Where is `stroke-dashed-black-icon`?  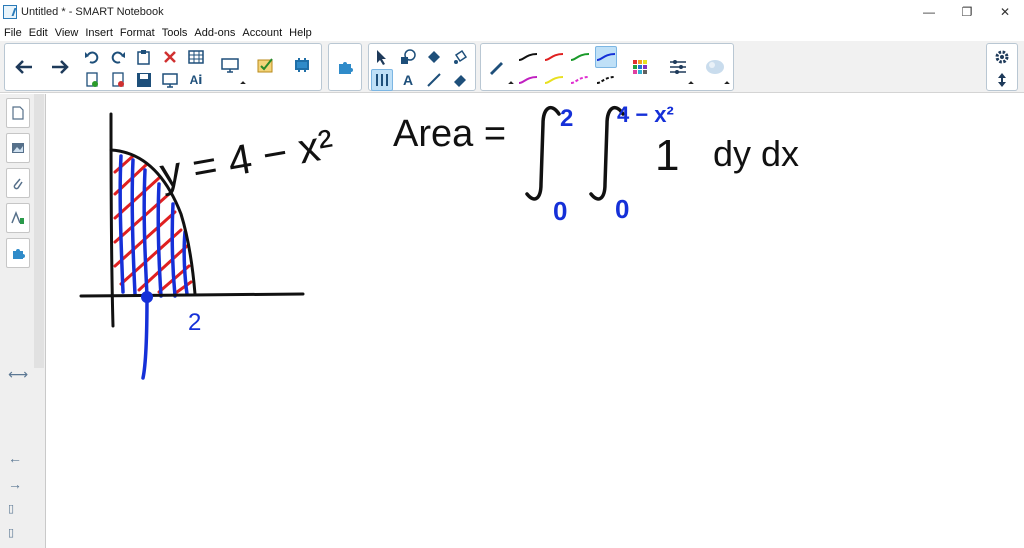 stroke-dashed-black-icon is located at coordinates (606, 80).